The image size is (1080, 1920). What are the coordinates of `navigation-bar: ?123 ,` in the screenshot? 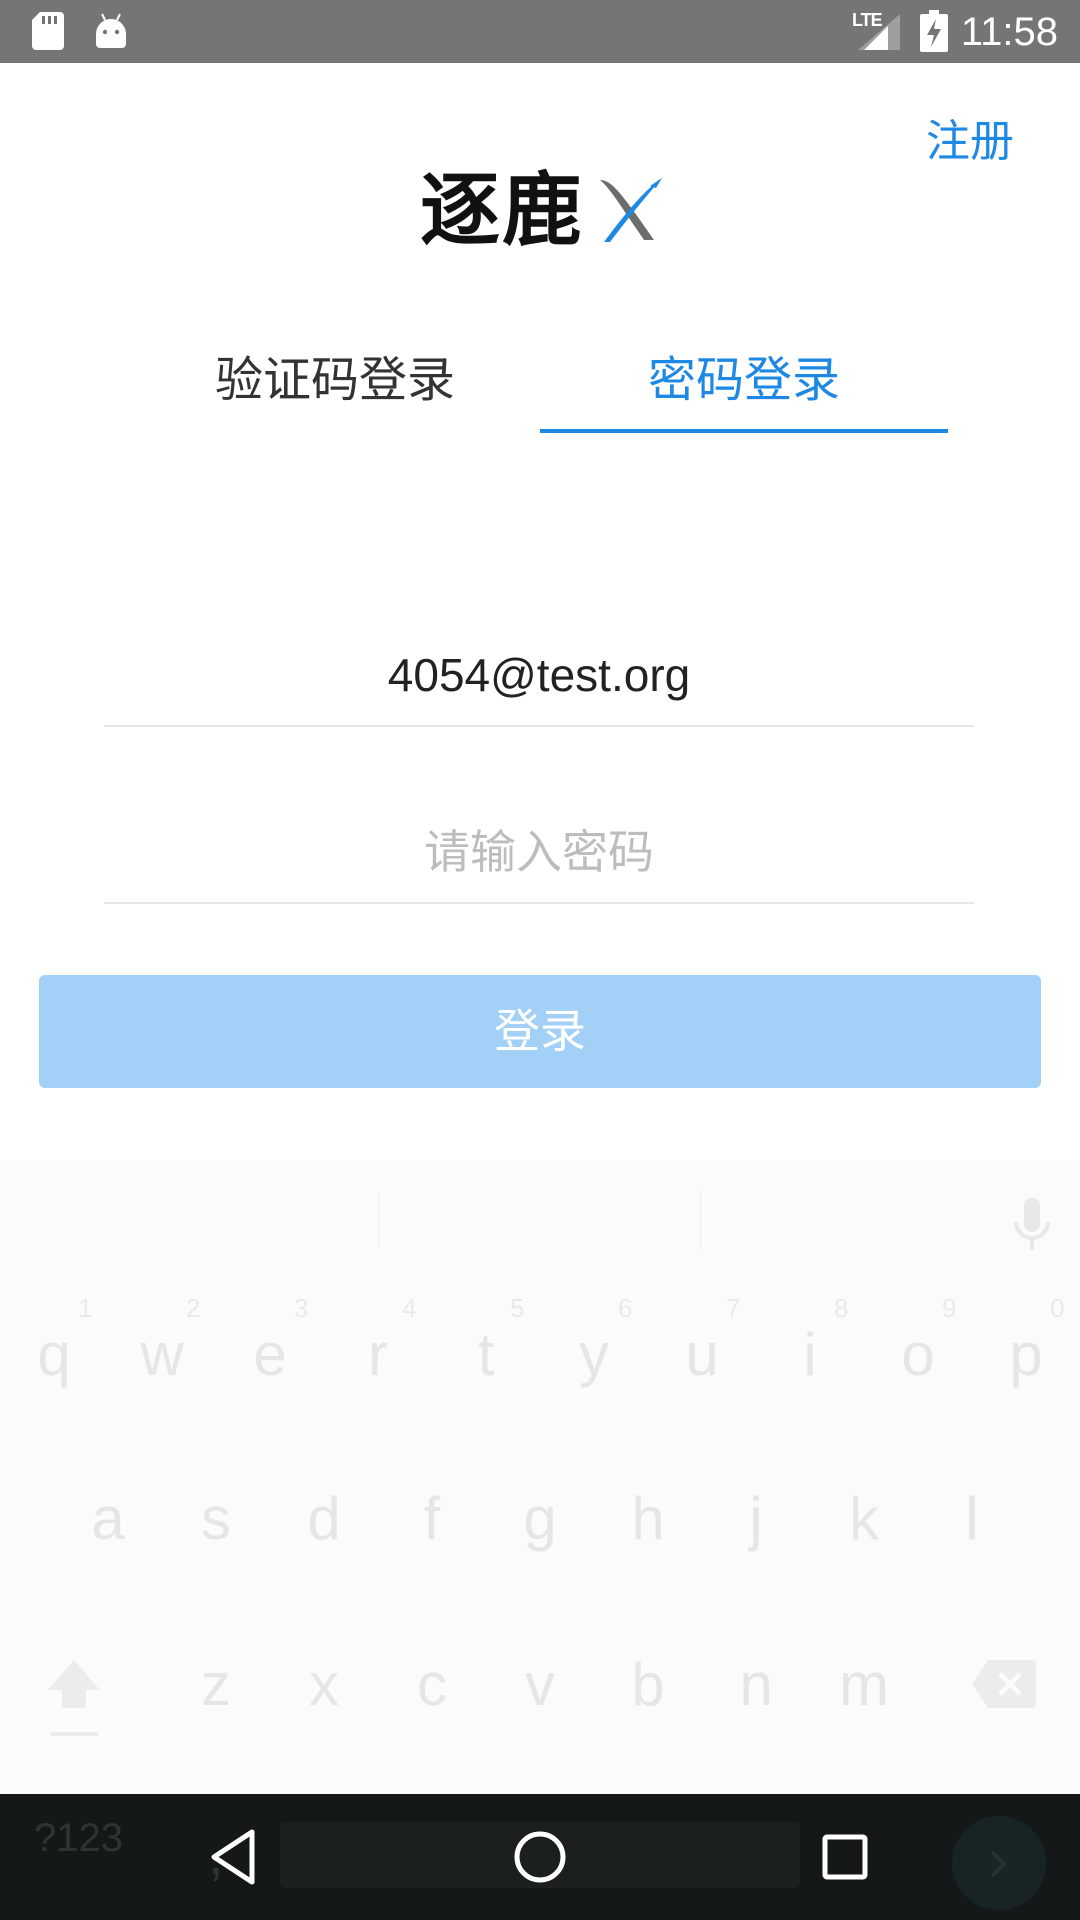 It's located at (540, 1857).